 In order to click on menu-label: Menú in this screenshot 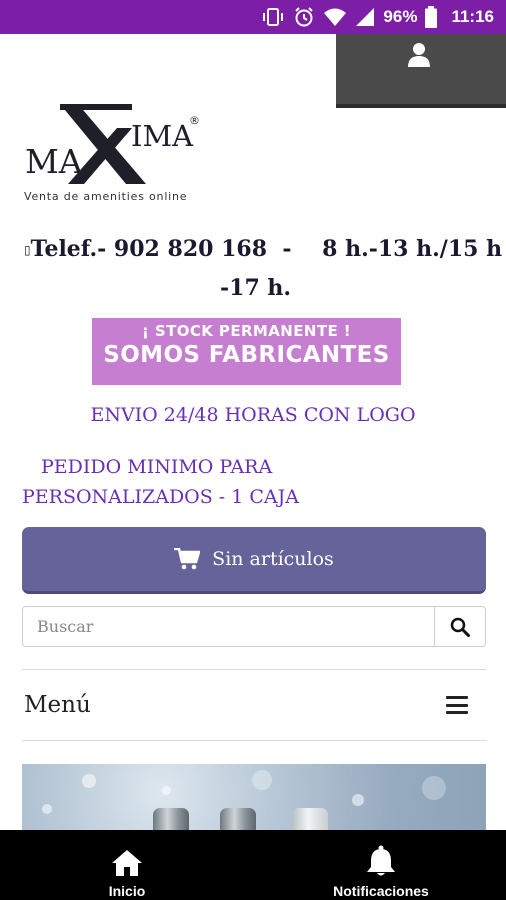, I will do `click(57, 705)`.